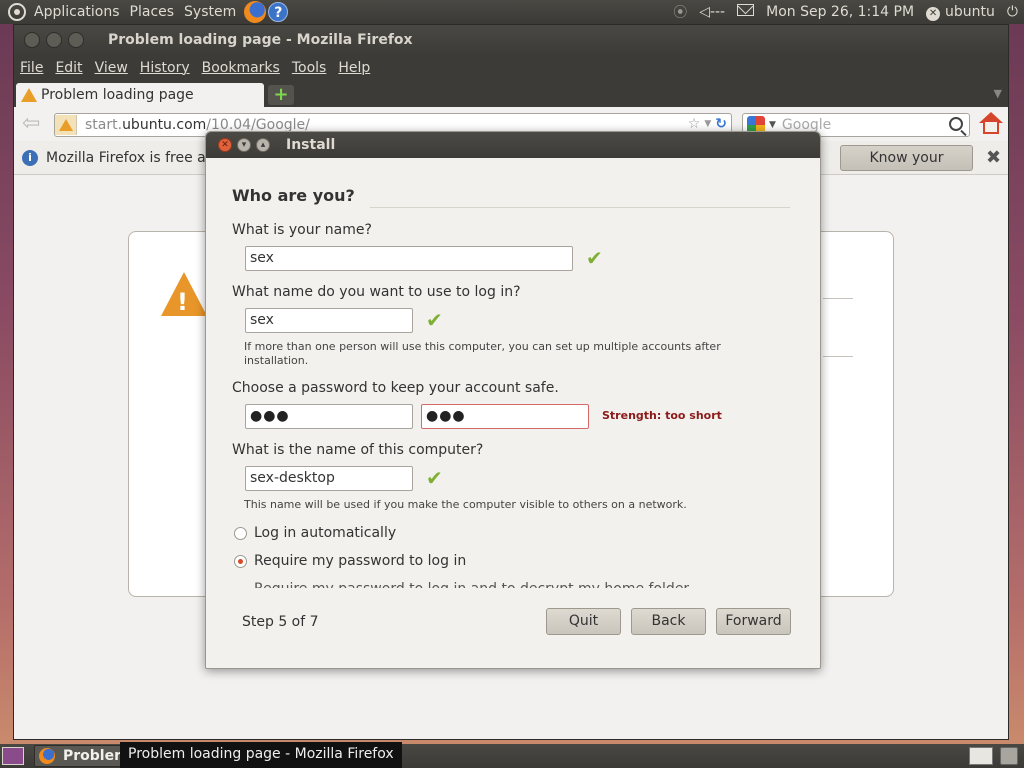 This screenshot has width=1024, height=768. What do you see at coordinates (325, 533) in the screenshot?
I see `option-login-automatically: Log in automatically` at bounding box center [325, 533].